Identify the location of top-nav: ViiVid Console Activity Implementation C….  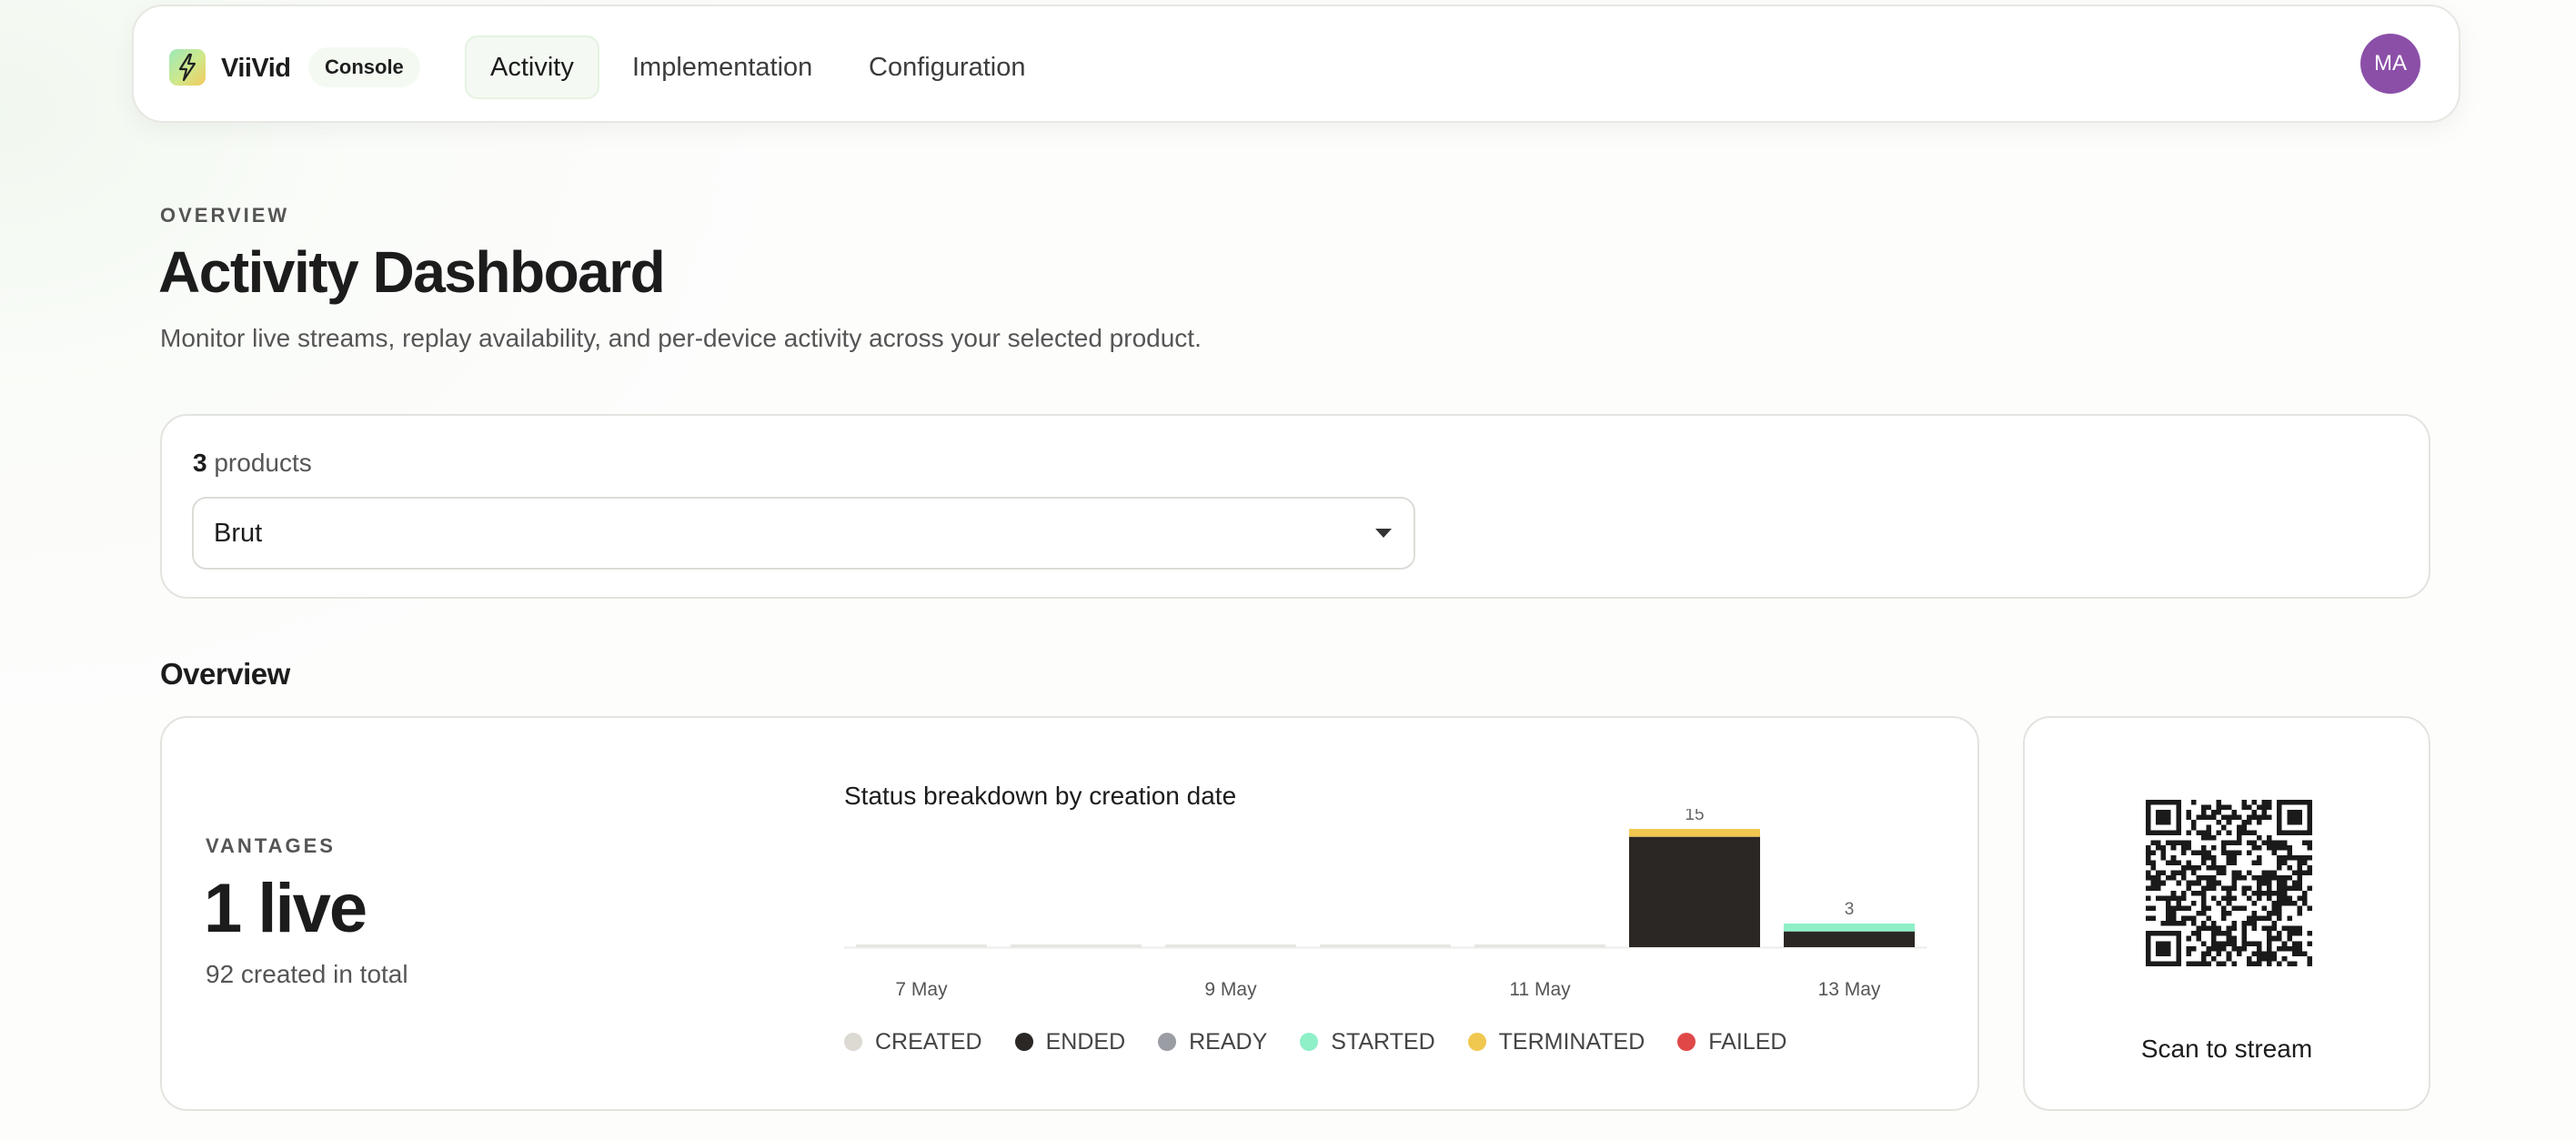
(1296, 64).